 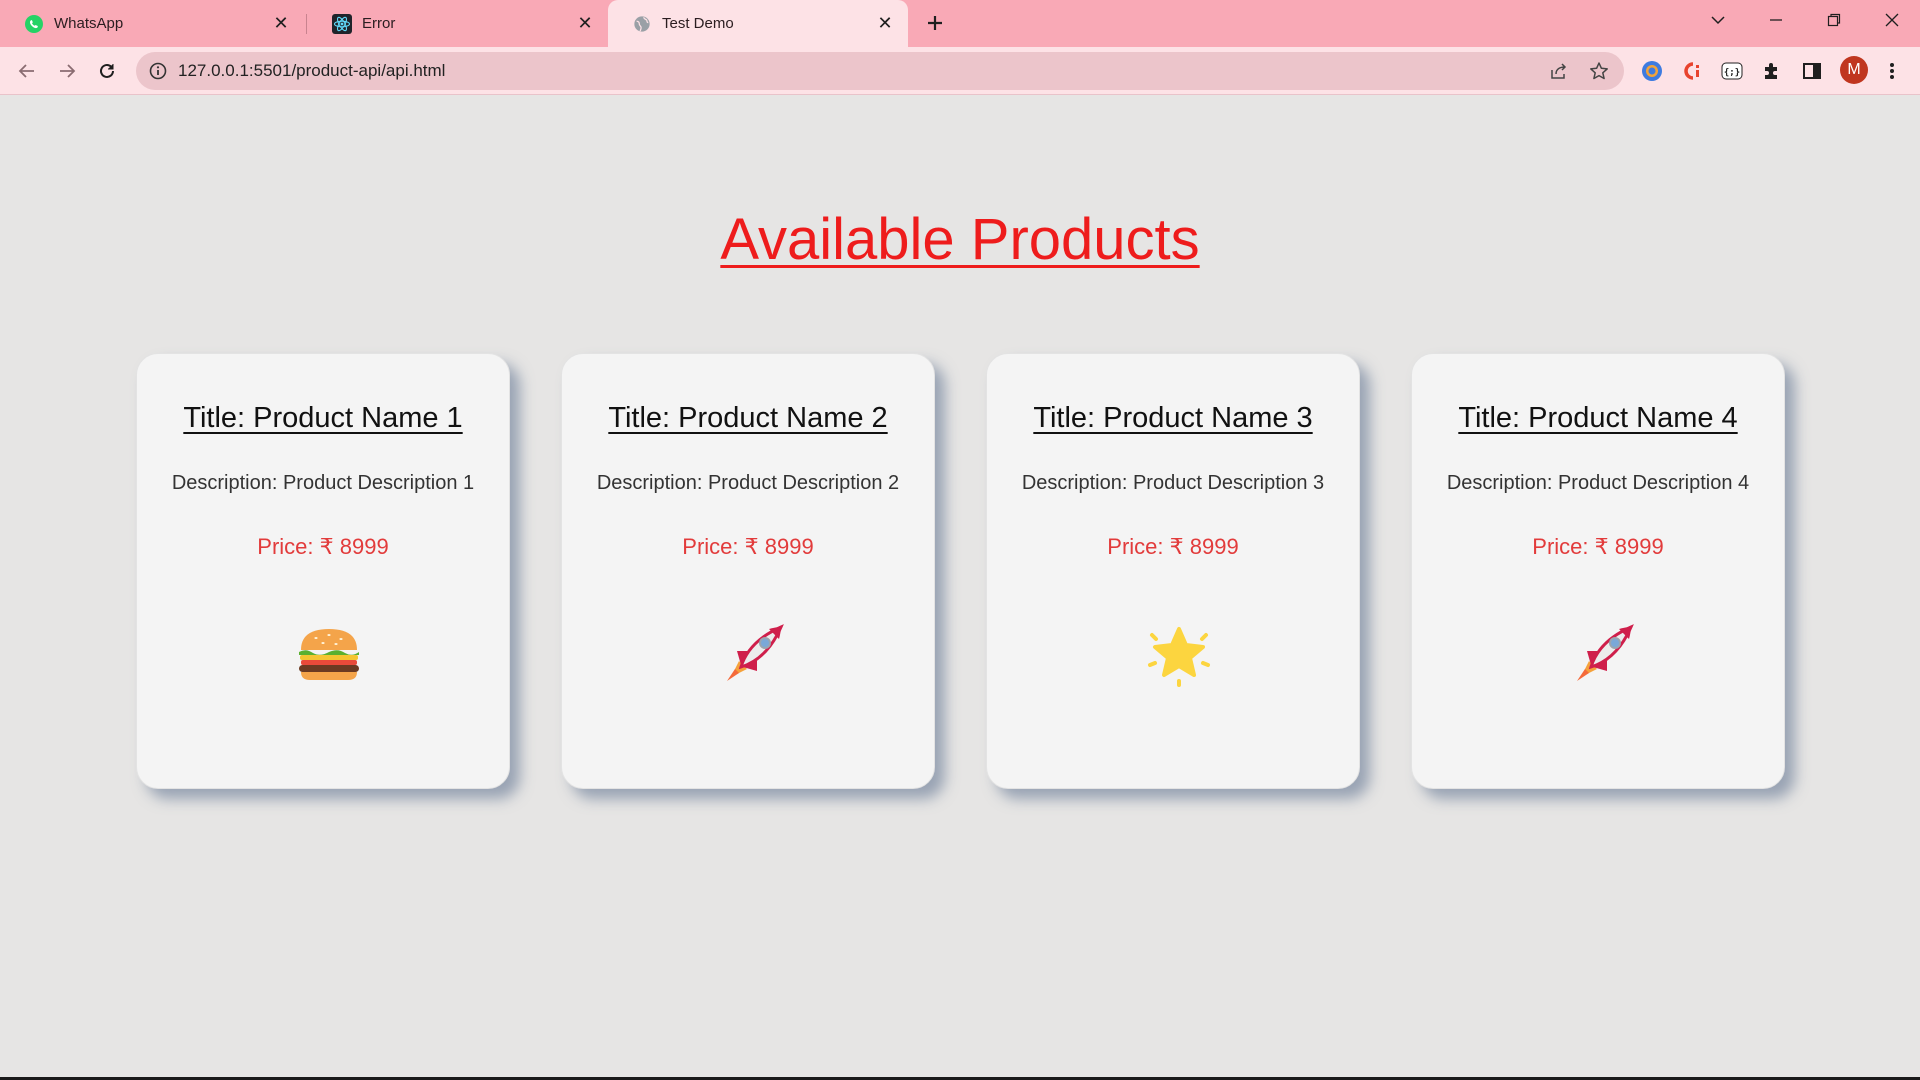 I want to click on react-icon, so click(x=342, y=23).